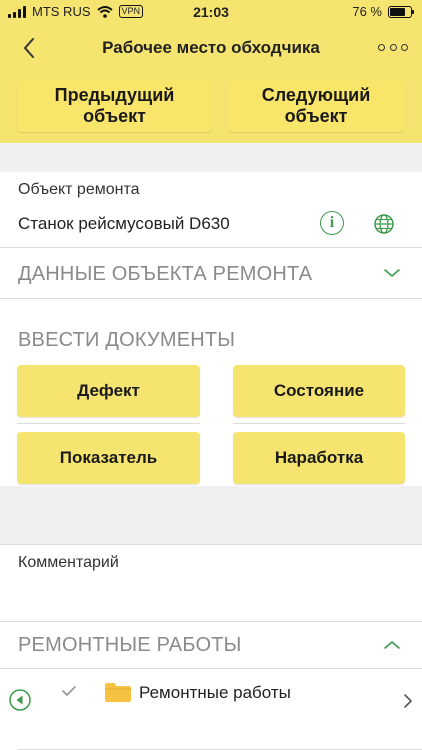 This screenshot has height=750, width=422. What do you see at coordinates (130, 645) in the screenshot?
I see `repair-works-title: РЕМОНТНЫЕ РАБОТЫ` at bounding box center [130, 645].